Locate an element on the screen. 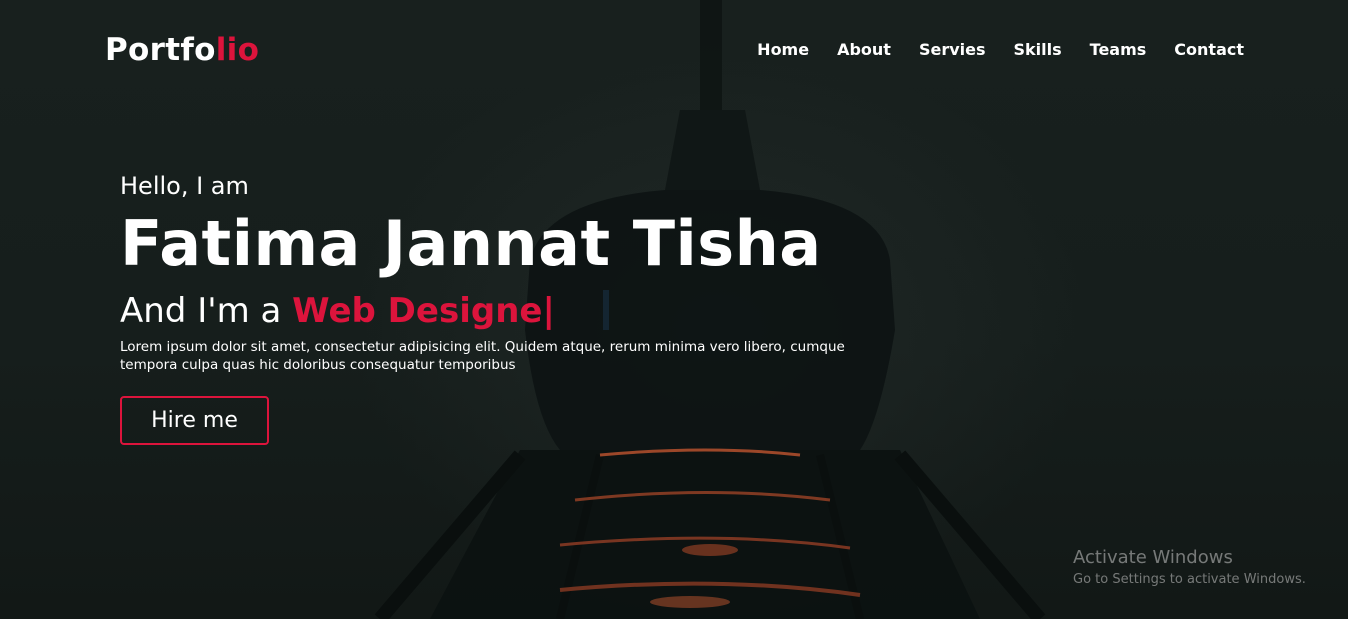  hire-me-button: Hire me is located at coordinates (194, 420).